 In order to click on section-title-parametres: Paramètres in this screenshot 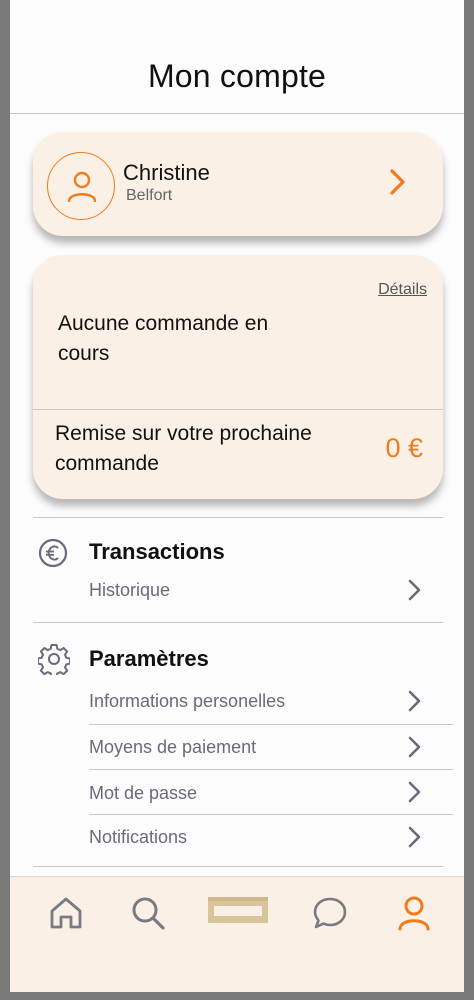, I will do `click(149, 658)`.